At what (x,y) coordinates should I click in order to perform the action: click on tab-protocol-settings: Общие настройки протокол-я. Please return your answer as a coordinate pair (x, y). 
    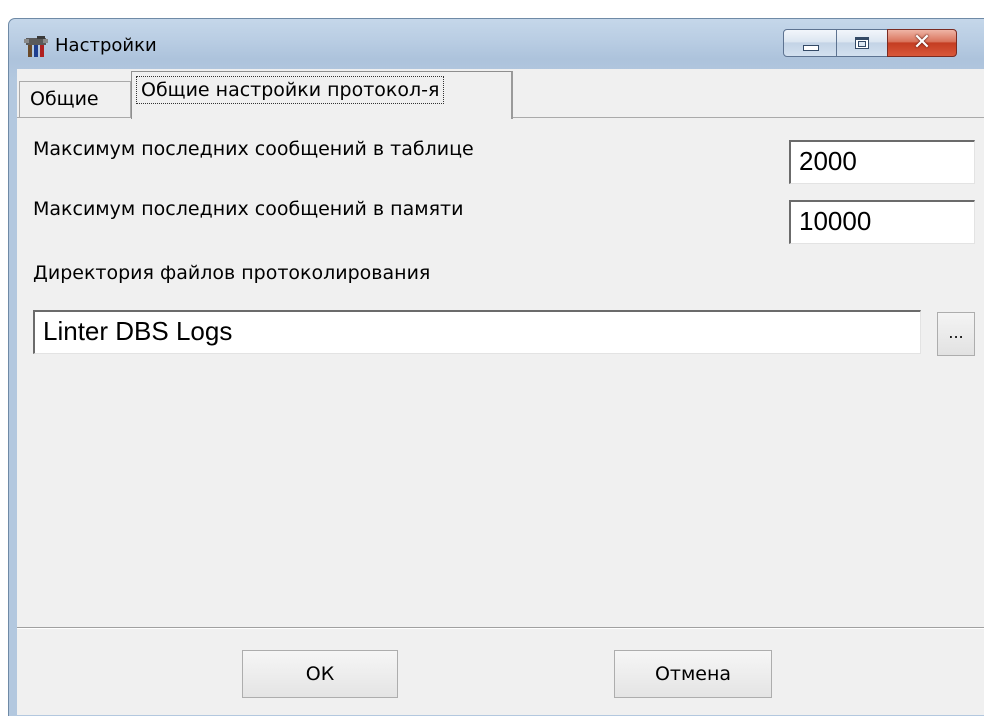
    Looking at the image, I should click on (322, 95).